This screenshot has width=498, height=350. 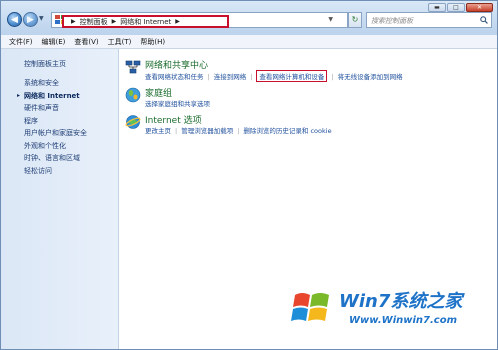 What do you see at coordinates (392, 21) in the screenshot?
I see `search-placeholder: 搜索控制面板` at bounding box center [392, 21].